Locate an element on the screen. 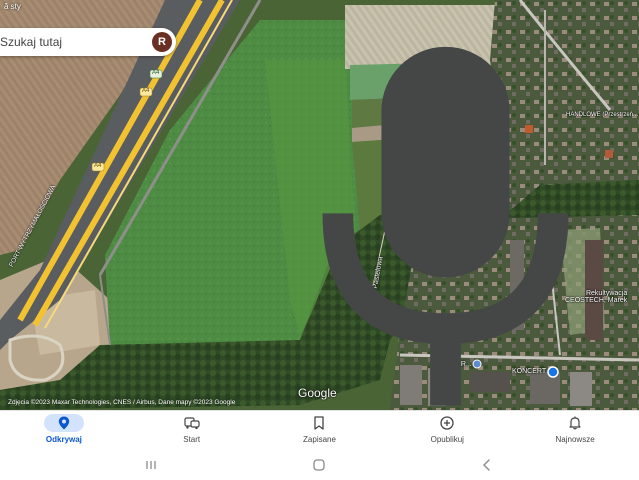 This screenshot has width=639, height=480. nav-item-zapisane: Zapisane is located at coordinates (320, 431).